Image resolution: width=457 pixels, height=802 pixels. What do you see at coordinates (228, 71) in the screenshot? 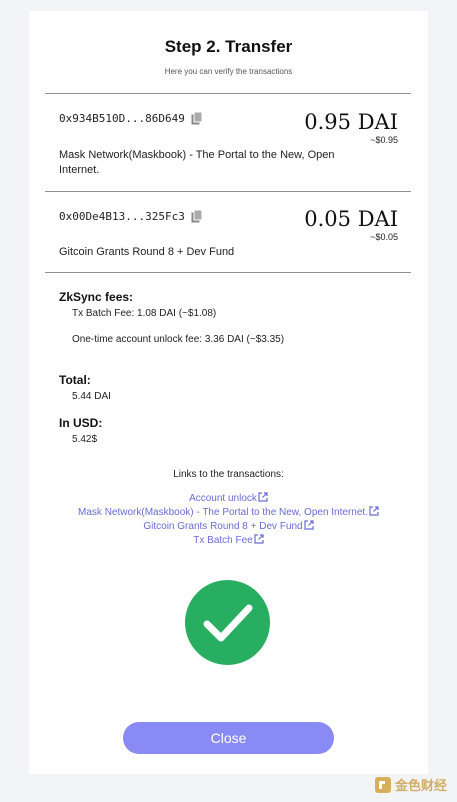
I see `page-subtitle: Here you can verify the transactions` at bounding box center [228, 71].